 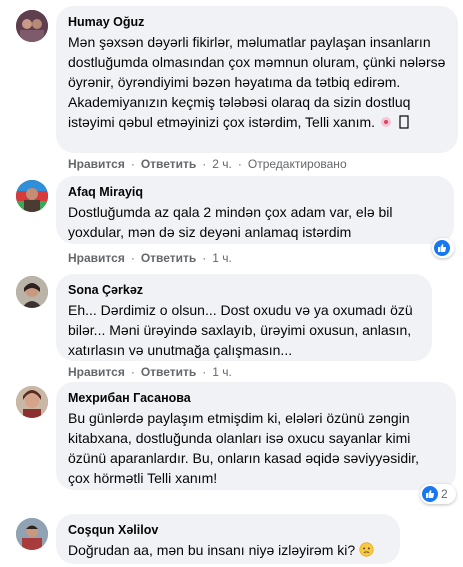 I want to click on comment-author: Coşqun Xəlilov, so click(x=228, y=530).